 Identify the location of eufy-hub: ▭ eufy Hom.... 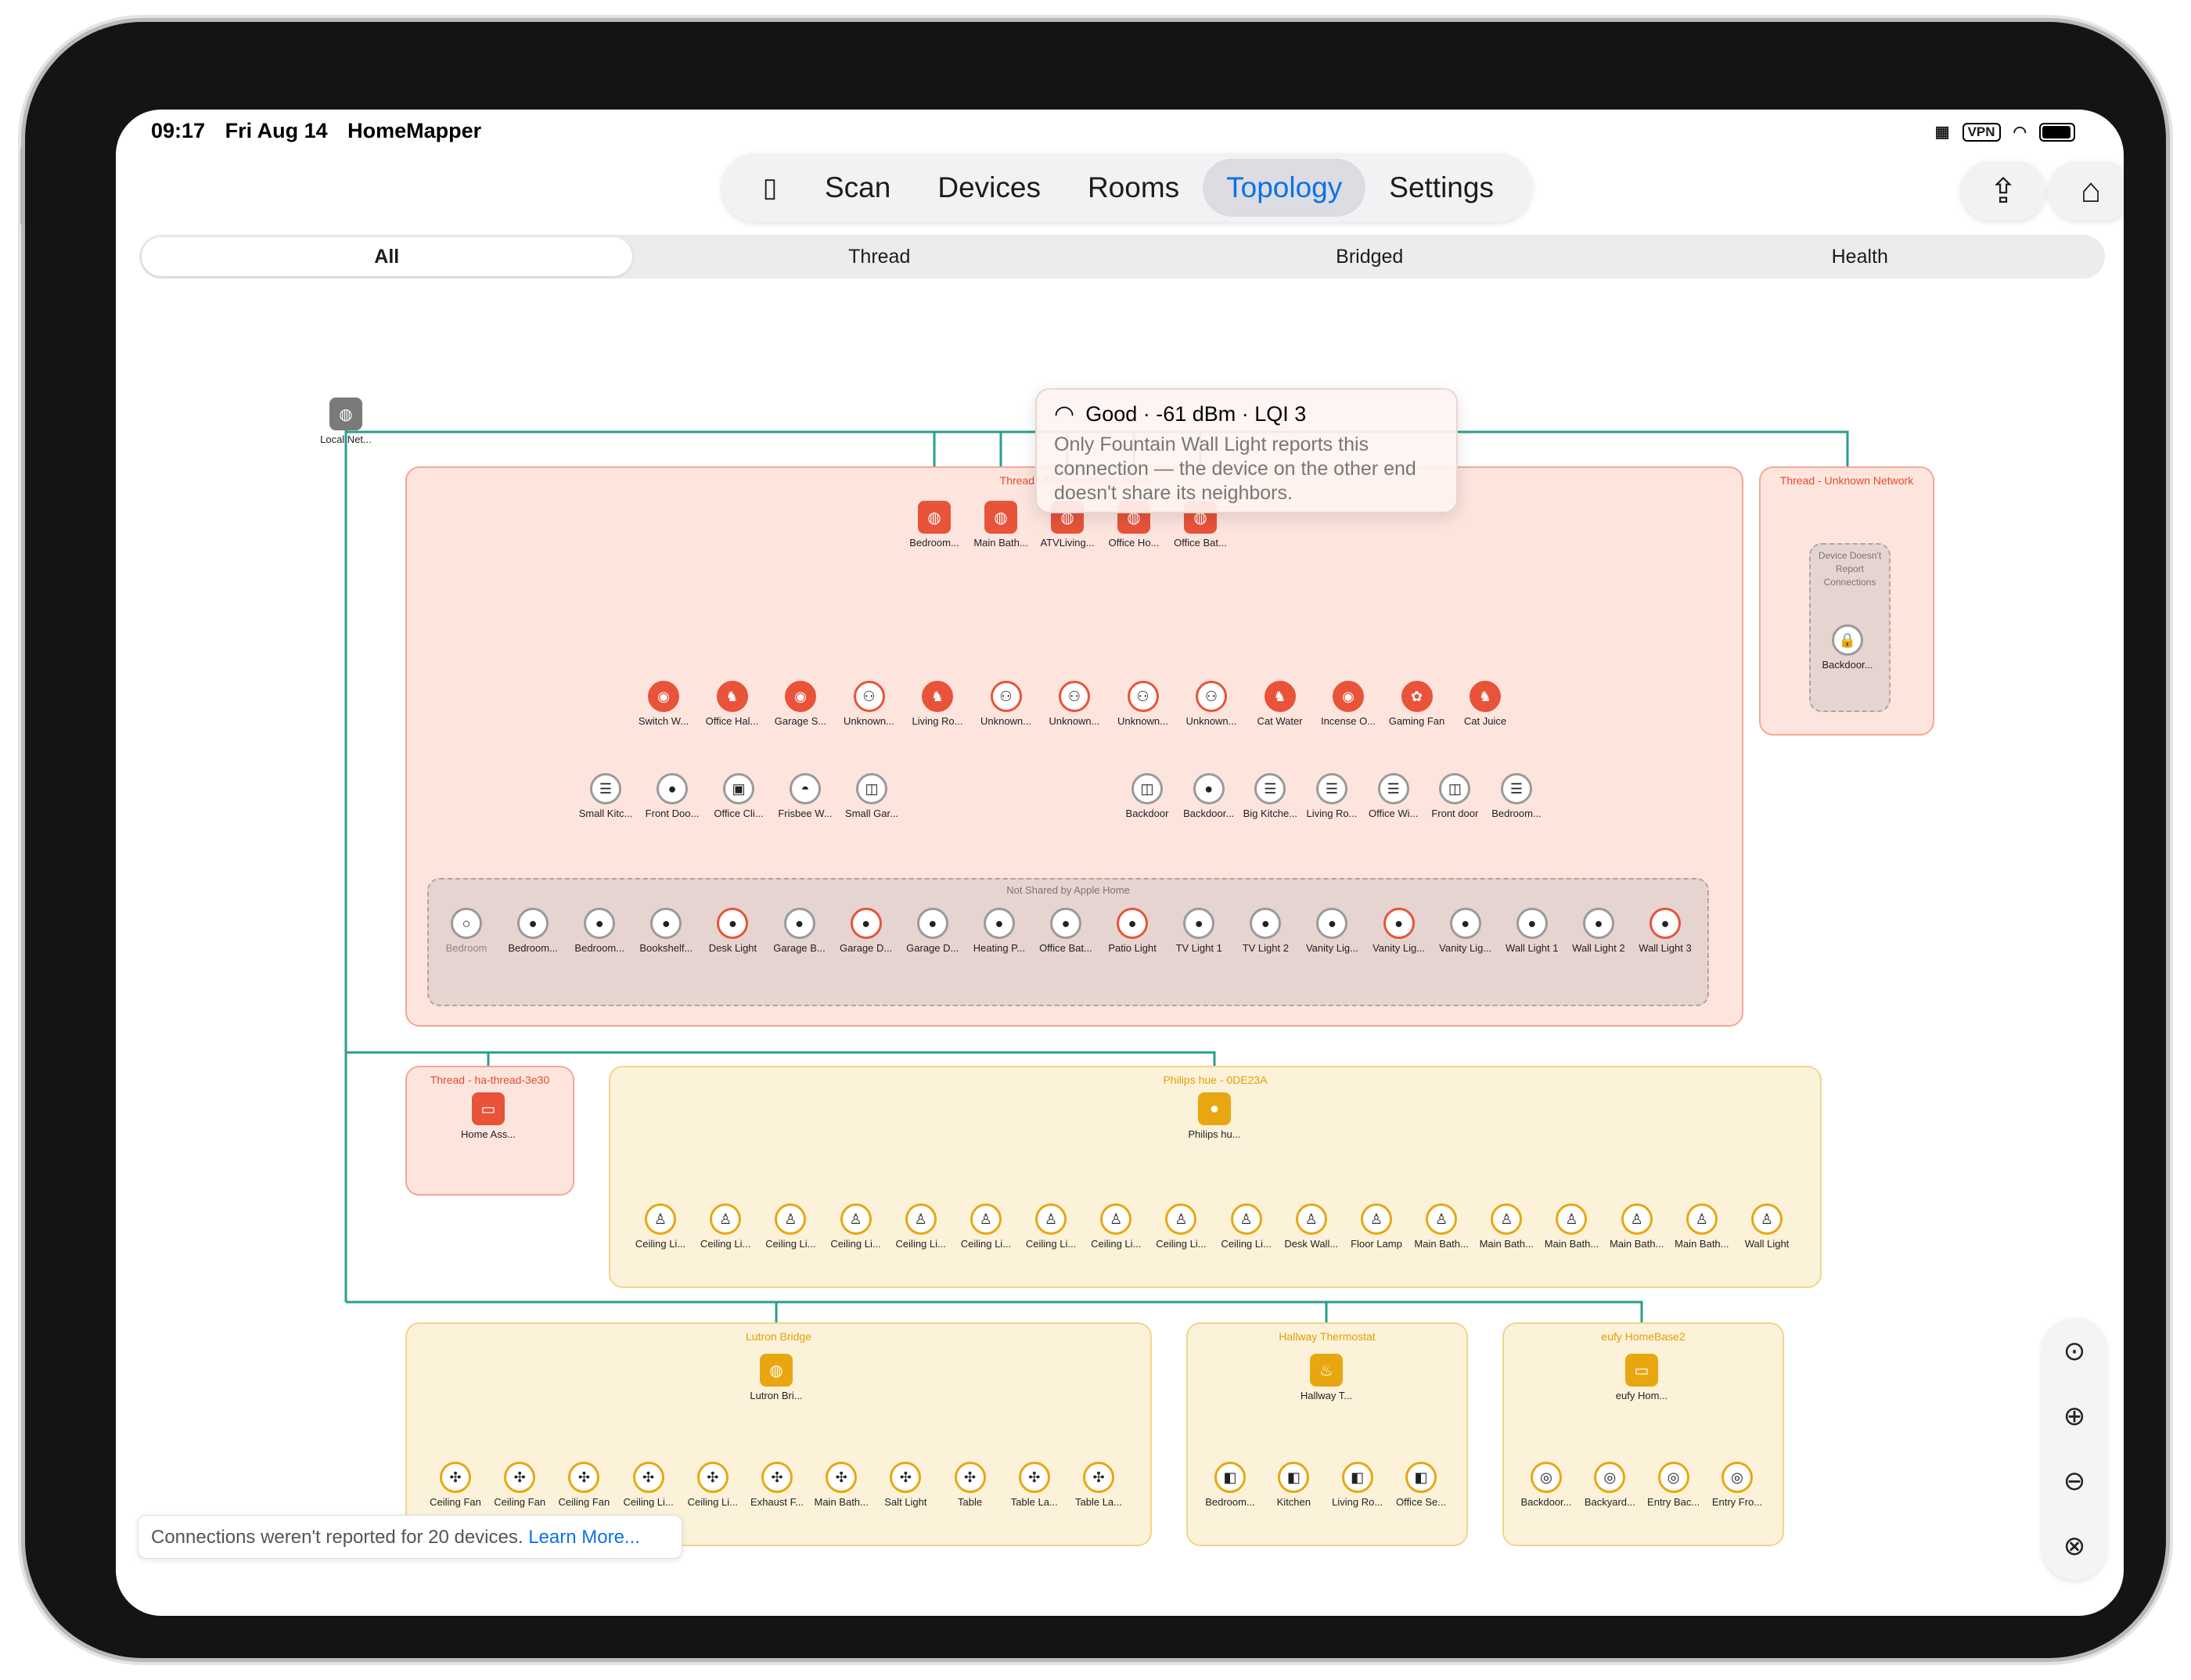
(1642, 1377).